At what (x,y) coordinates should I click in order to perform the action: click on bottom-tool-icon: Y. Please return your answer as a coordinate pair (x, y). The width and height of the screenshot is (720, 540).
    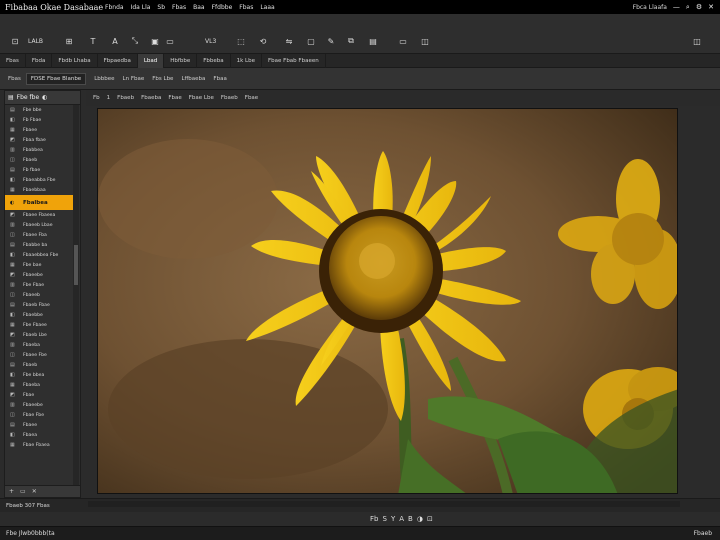
    Looking at the image, I should click on (393, 519).